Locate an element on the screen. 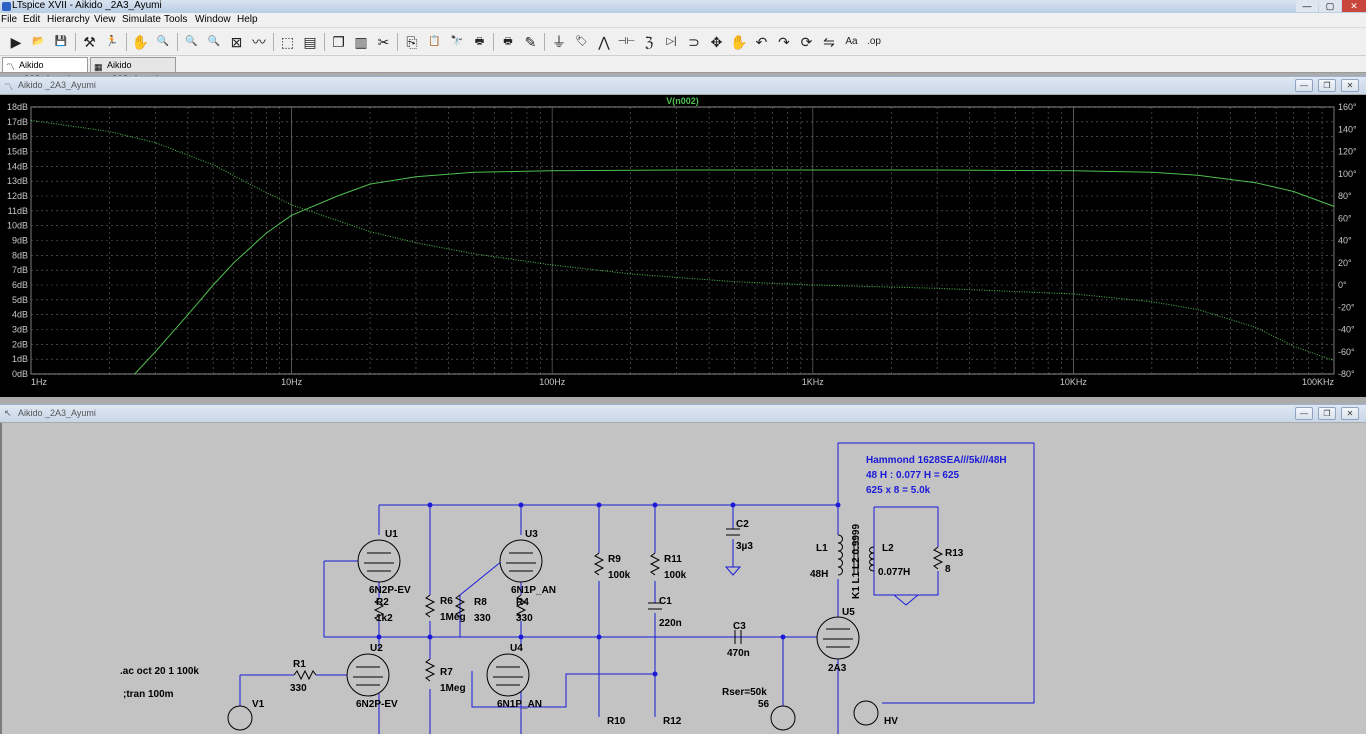  waveform-icon: 〰 is located at coordinates (259, 42).